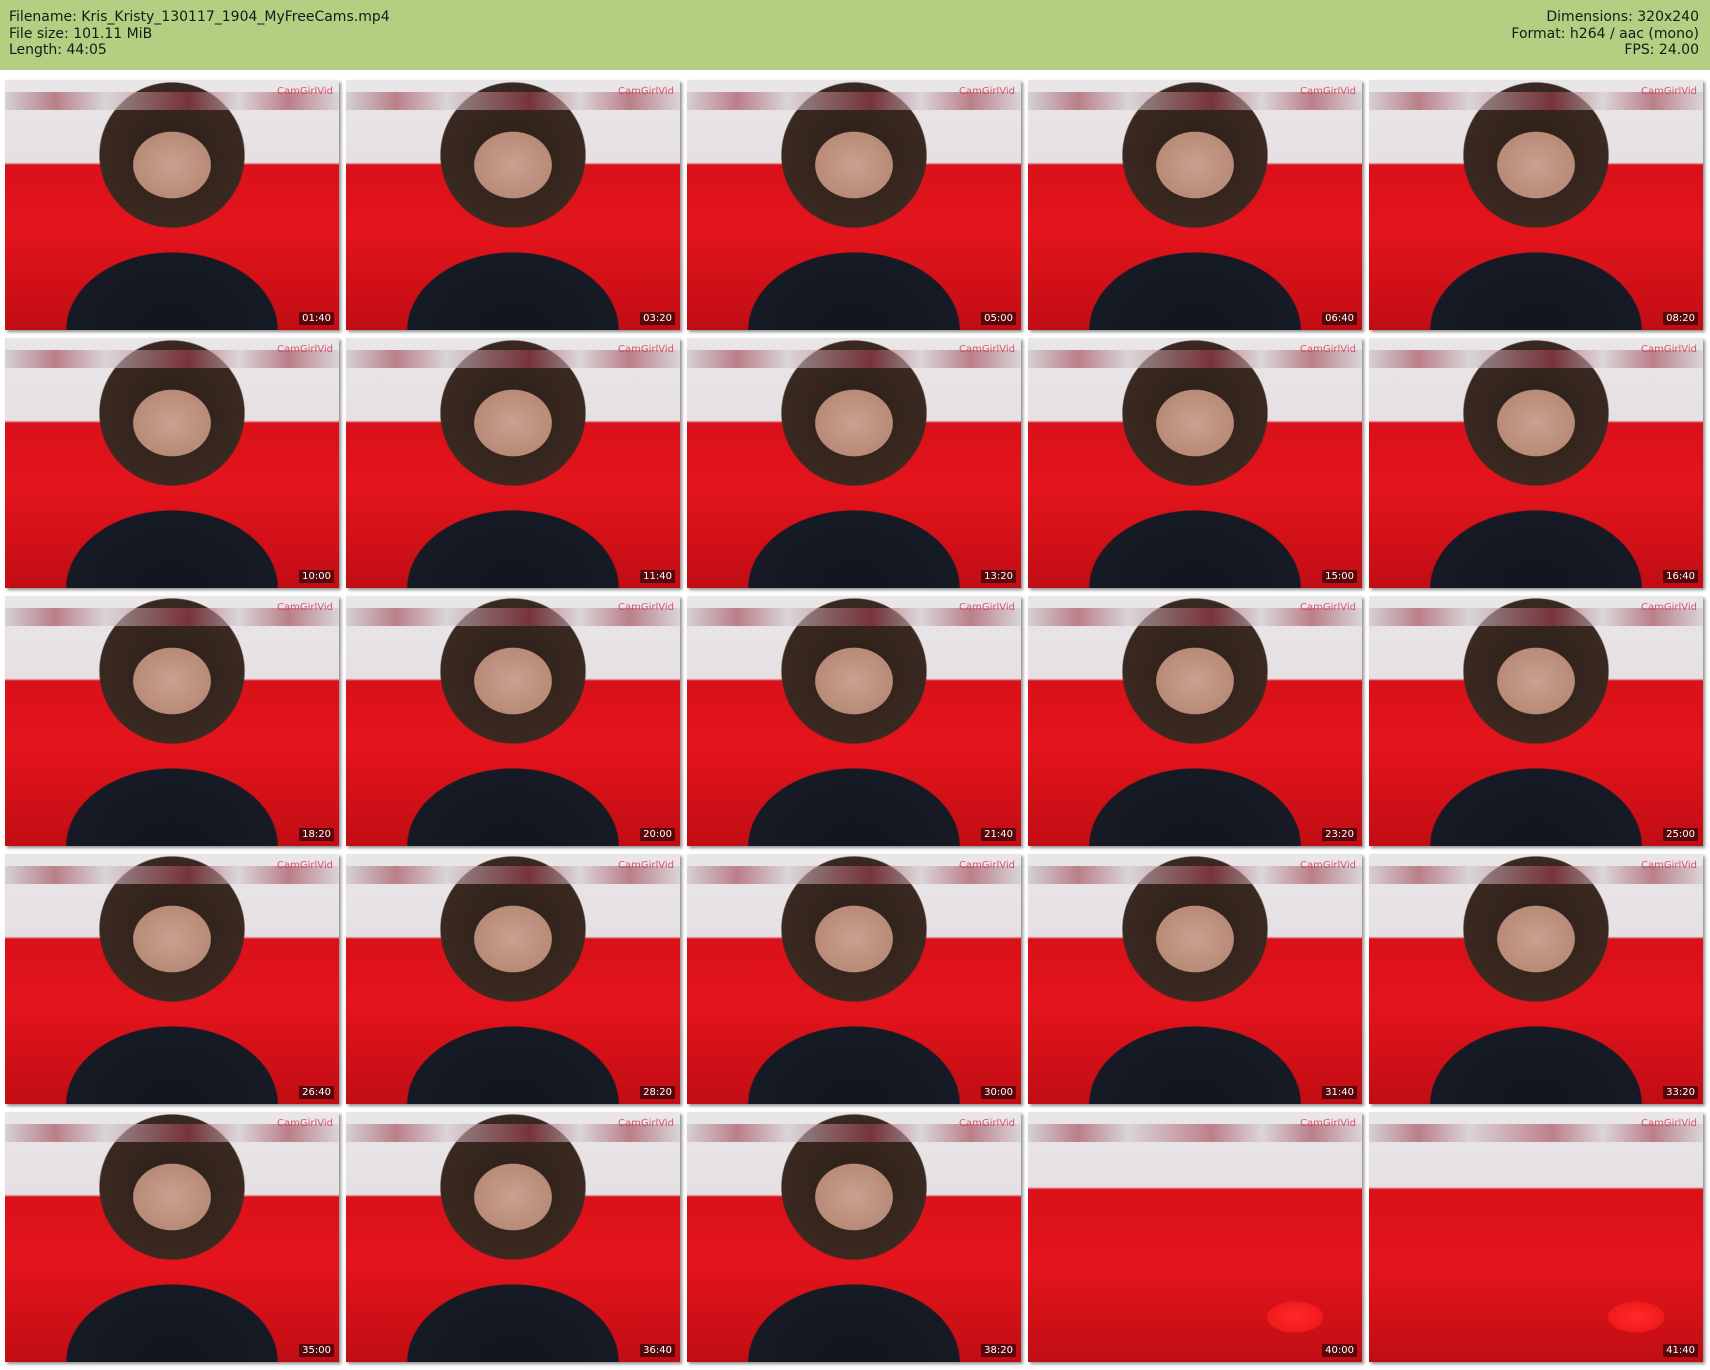  Describe the element at coordinates (1195, 979) in the screenshot. I see `thumbnail-frame: CamGirlVid 31:40` at that location.